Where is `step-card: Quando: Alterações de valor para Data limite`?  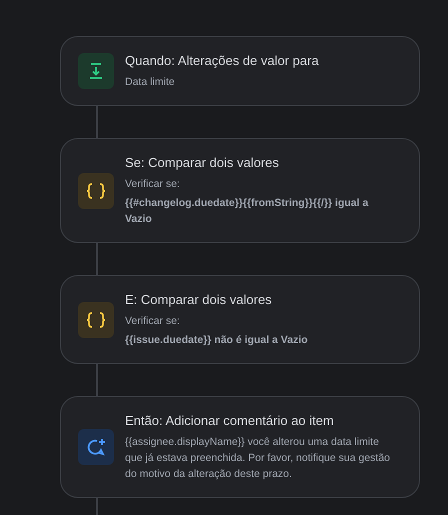
step-card: Quando: Alterações de valor para Data limite is located at coordinates (240, 71).